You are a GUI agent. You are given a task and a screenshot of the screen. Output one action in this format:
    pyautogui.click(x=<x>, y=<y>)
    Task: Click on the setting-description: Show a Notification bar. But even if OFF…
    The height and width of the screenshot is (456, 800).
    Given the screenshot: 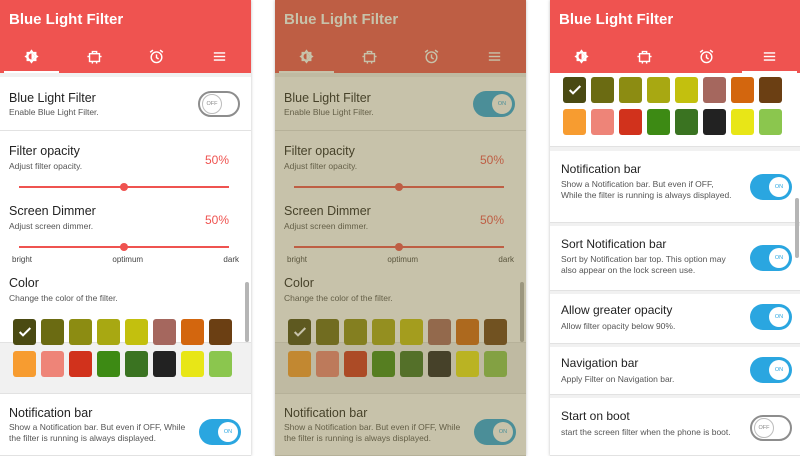 What is the action you would take?
    pyautogui.click(x=97, y=432)
    